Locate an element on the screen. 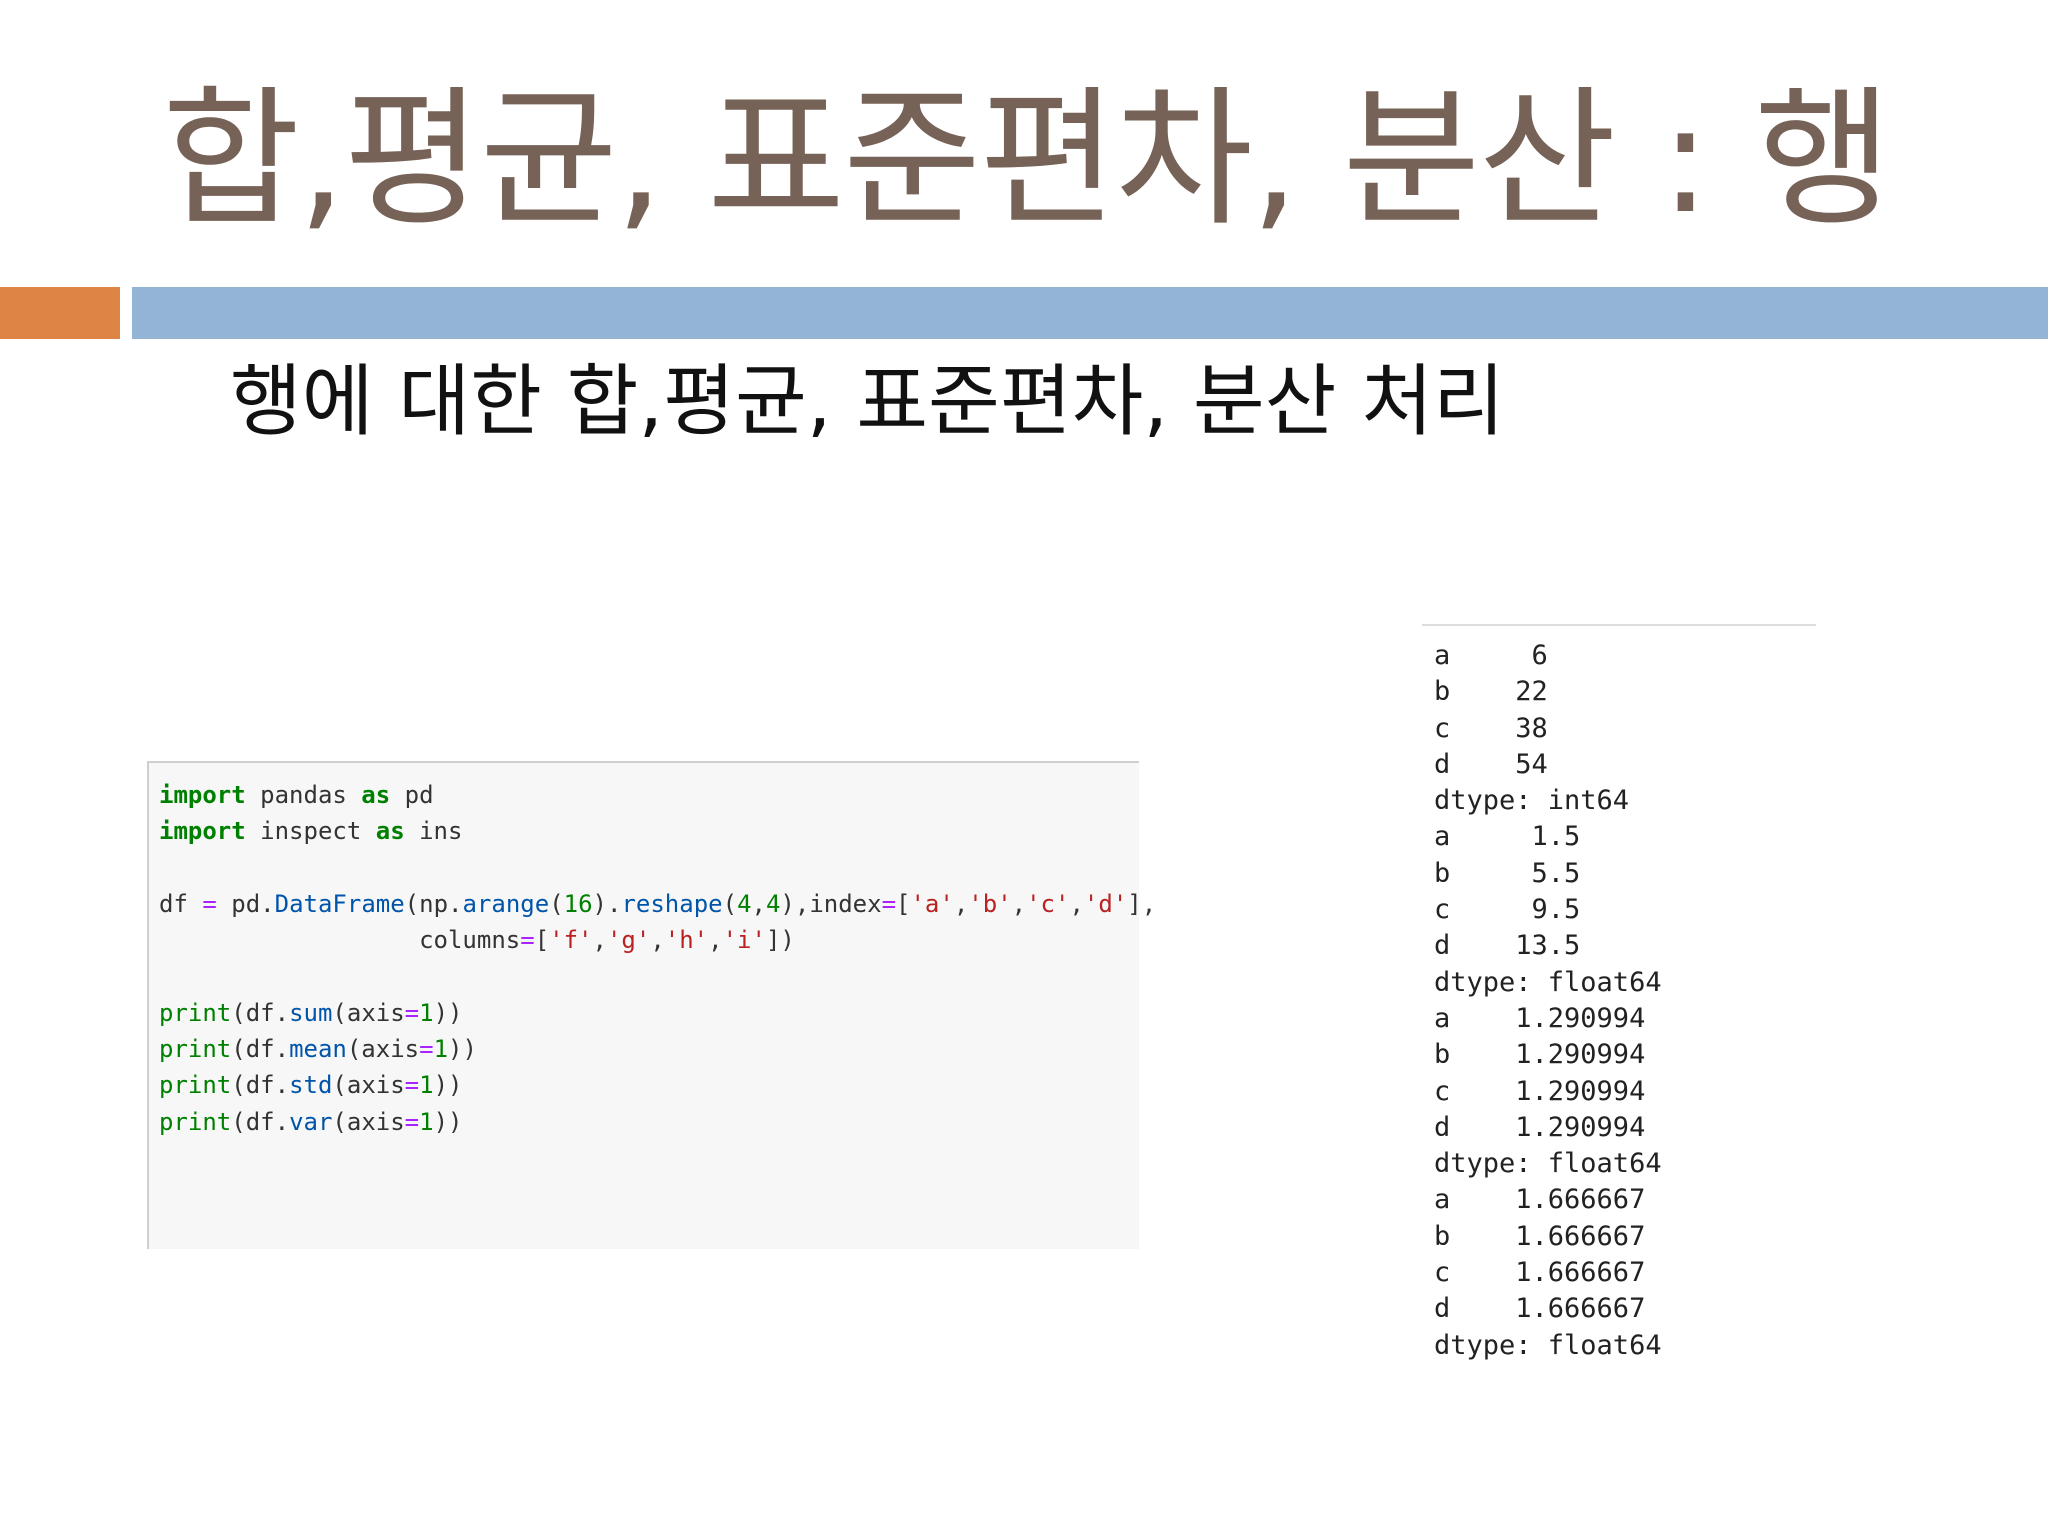 This screenshot has width=2048, height=1536. output-line: a 1.5 is located at coordinates (1507, 837).